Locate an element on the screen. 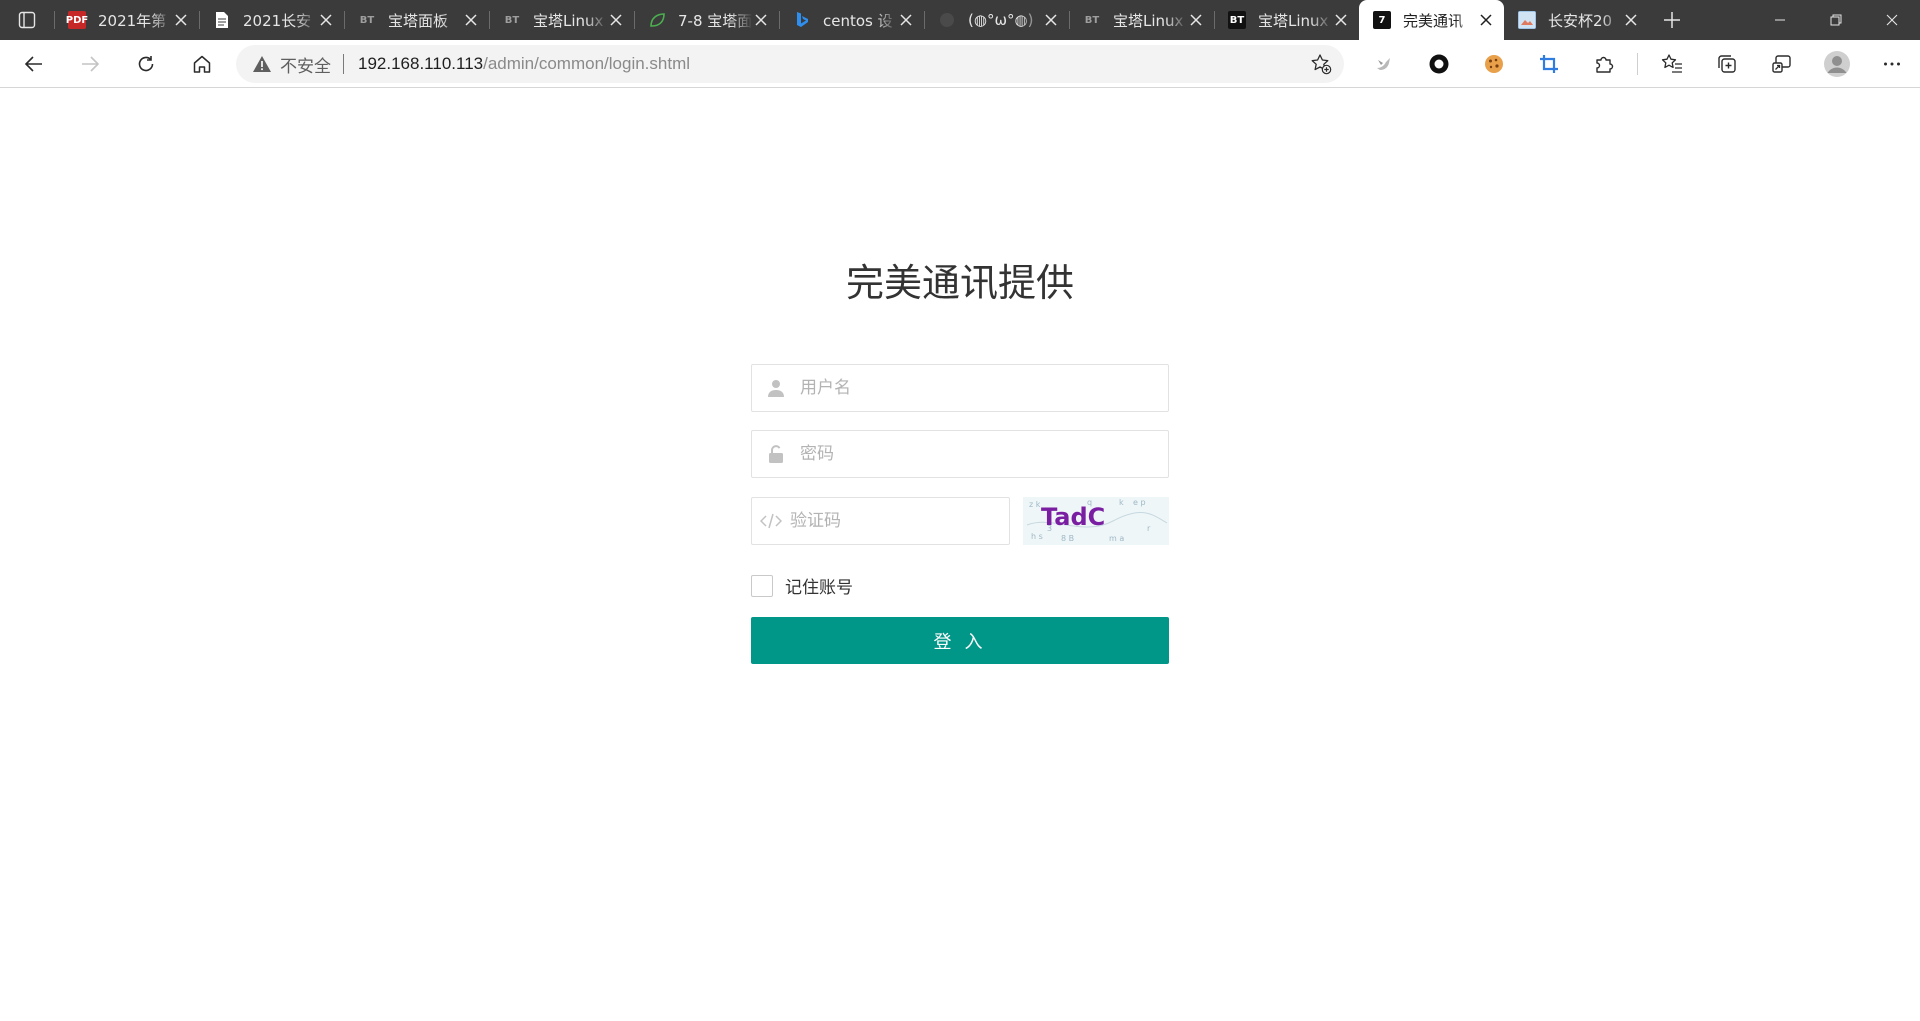  close-window-button is located at coordinates (1892, 20).